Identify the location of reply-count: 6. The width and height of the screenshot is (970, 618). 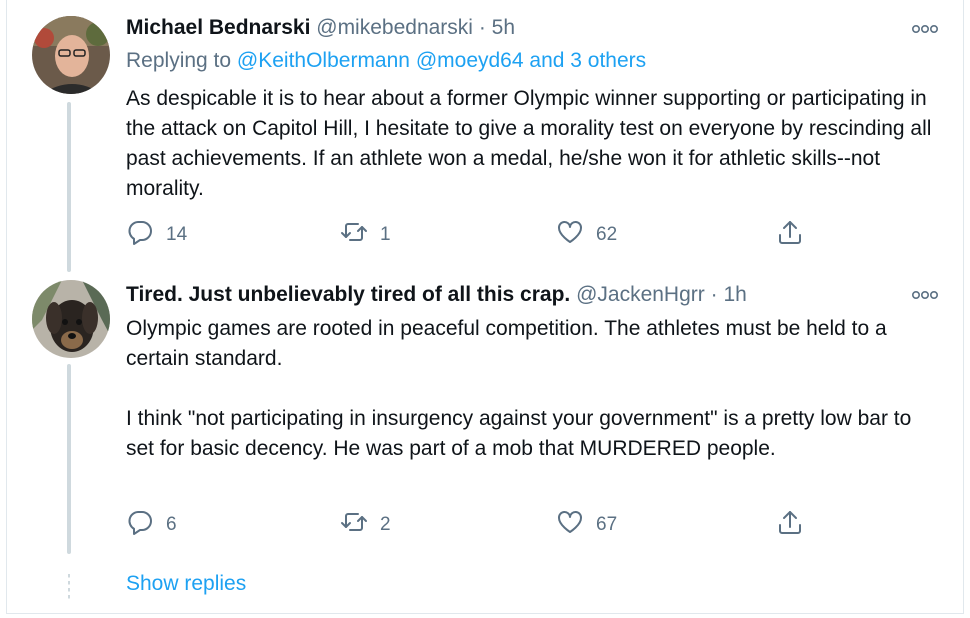
(171, 524).